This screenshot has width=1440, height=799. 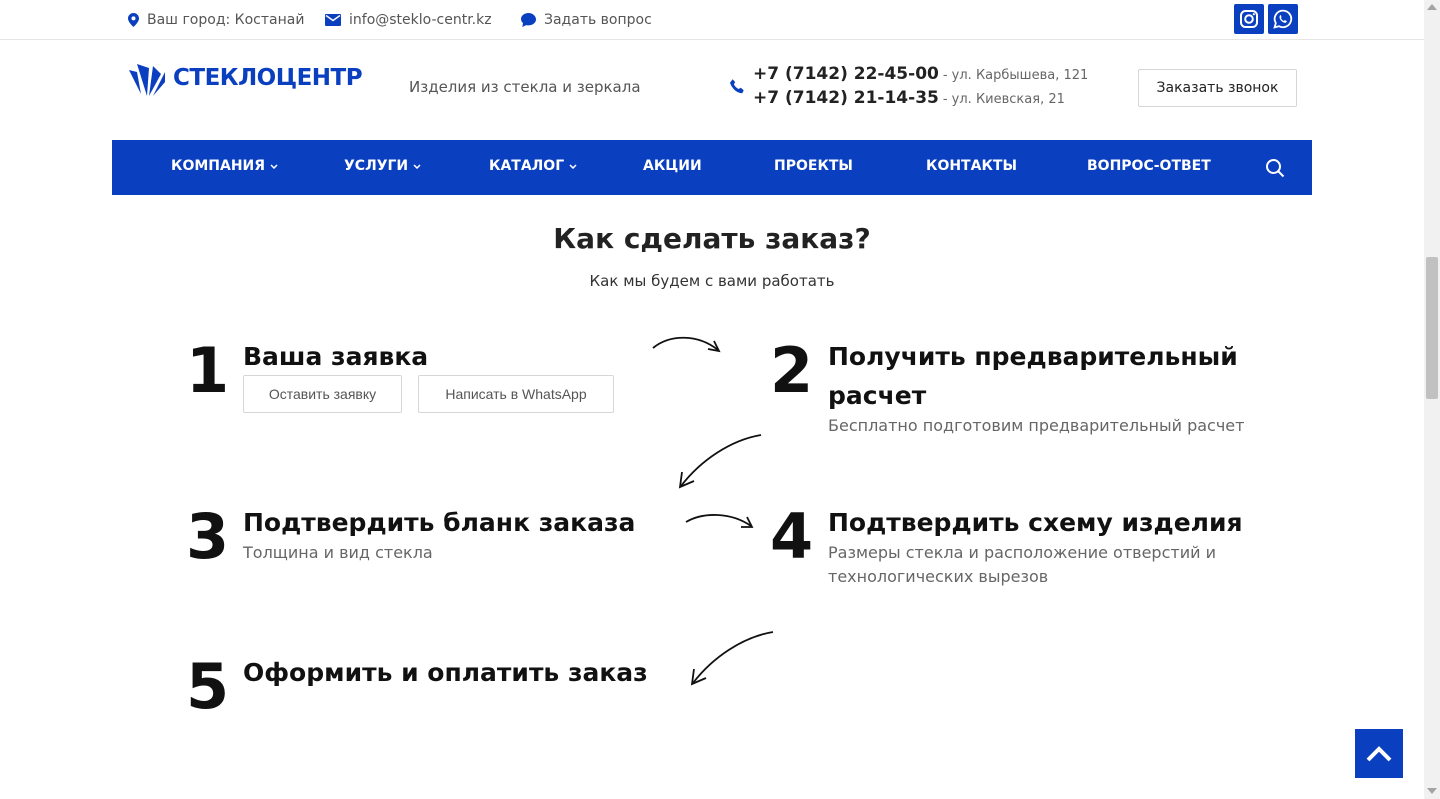 I want to click on step-title: Ваша заявка, so click(x=336, y=356).